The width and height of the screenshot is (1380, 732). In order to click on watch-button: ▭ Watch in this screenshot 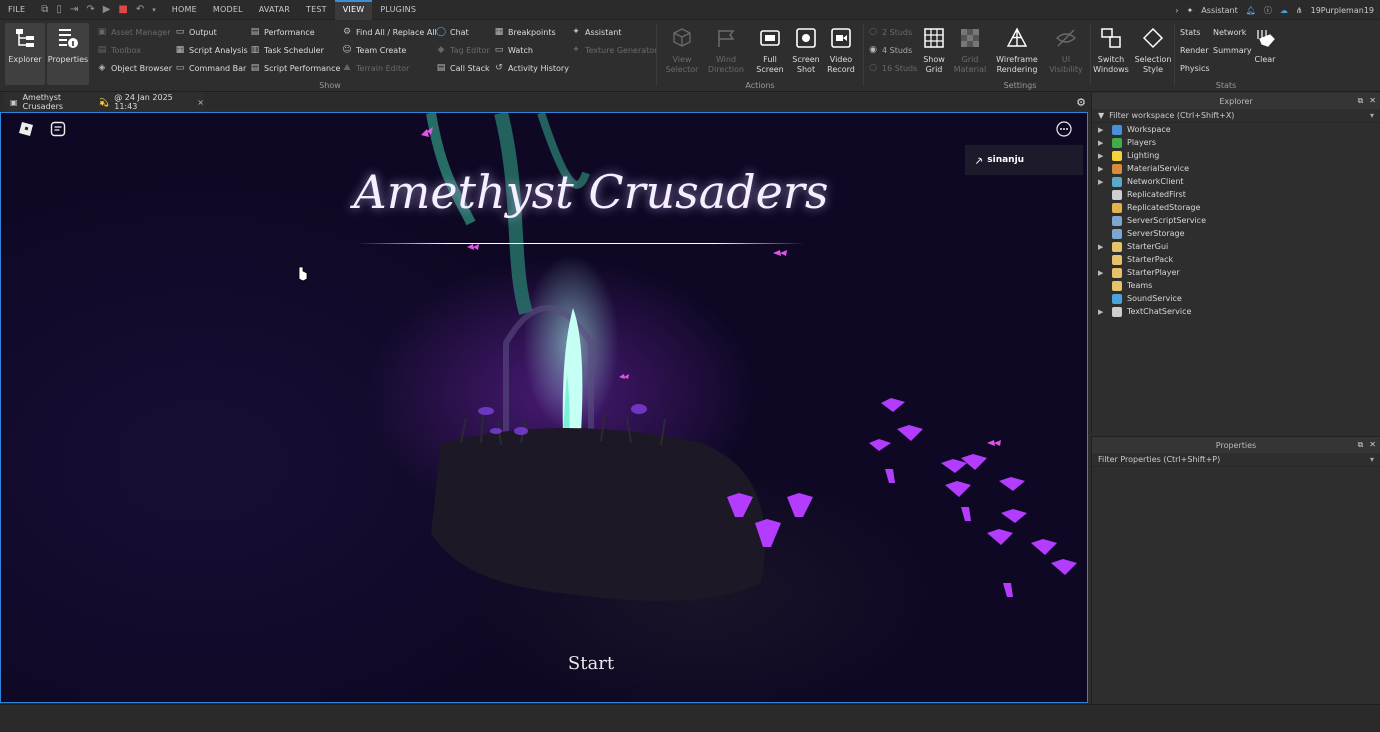, I will do `click(513, 50)`.